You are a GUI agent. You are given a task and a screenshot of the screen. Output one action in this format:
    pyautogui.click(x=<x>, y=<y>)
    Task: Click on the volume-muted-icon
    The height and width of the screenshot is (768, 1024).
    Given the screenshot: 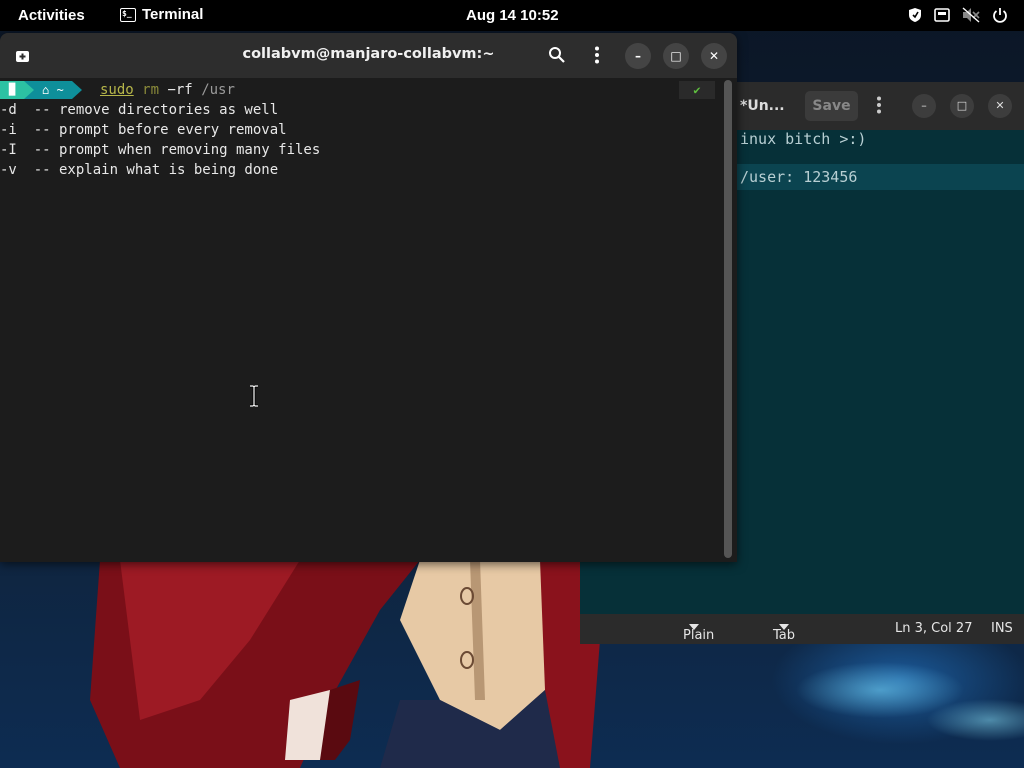 What is the action you would take?
    pyautogui.click(x=971, y=15)
    